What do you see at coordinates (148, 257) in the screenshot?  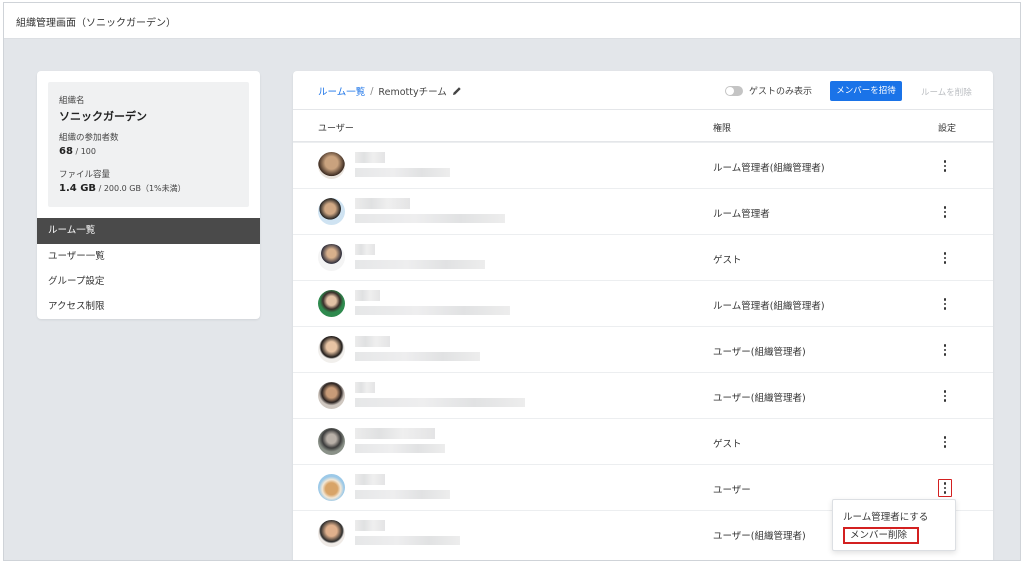 I see `sidebar-item-users: ユーザー一覧` at bounding box center [148, 257].